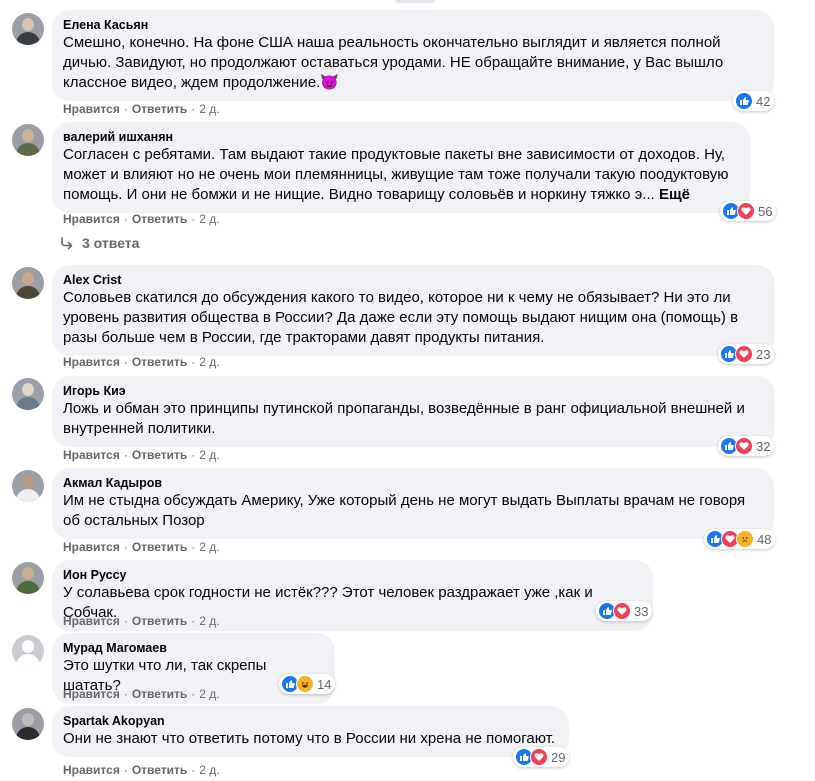  What do you see at coordinates (754, 101) in the screenshot?
I see `reaction-summary: 42` at bounding box center [754, 101].